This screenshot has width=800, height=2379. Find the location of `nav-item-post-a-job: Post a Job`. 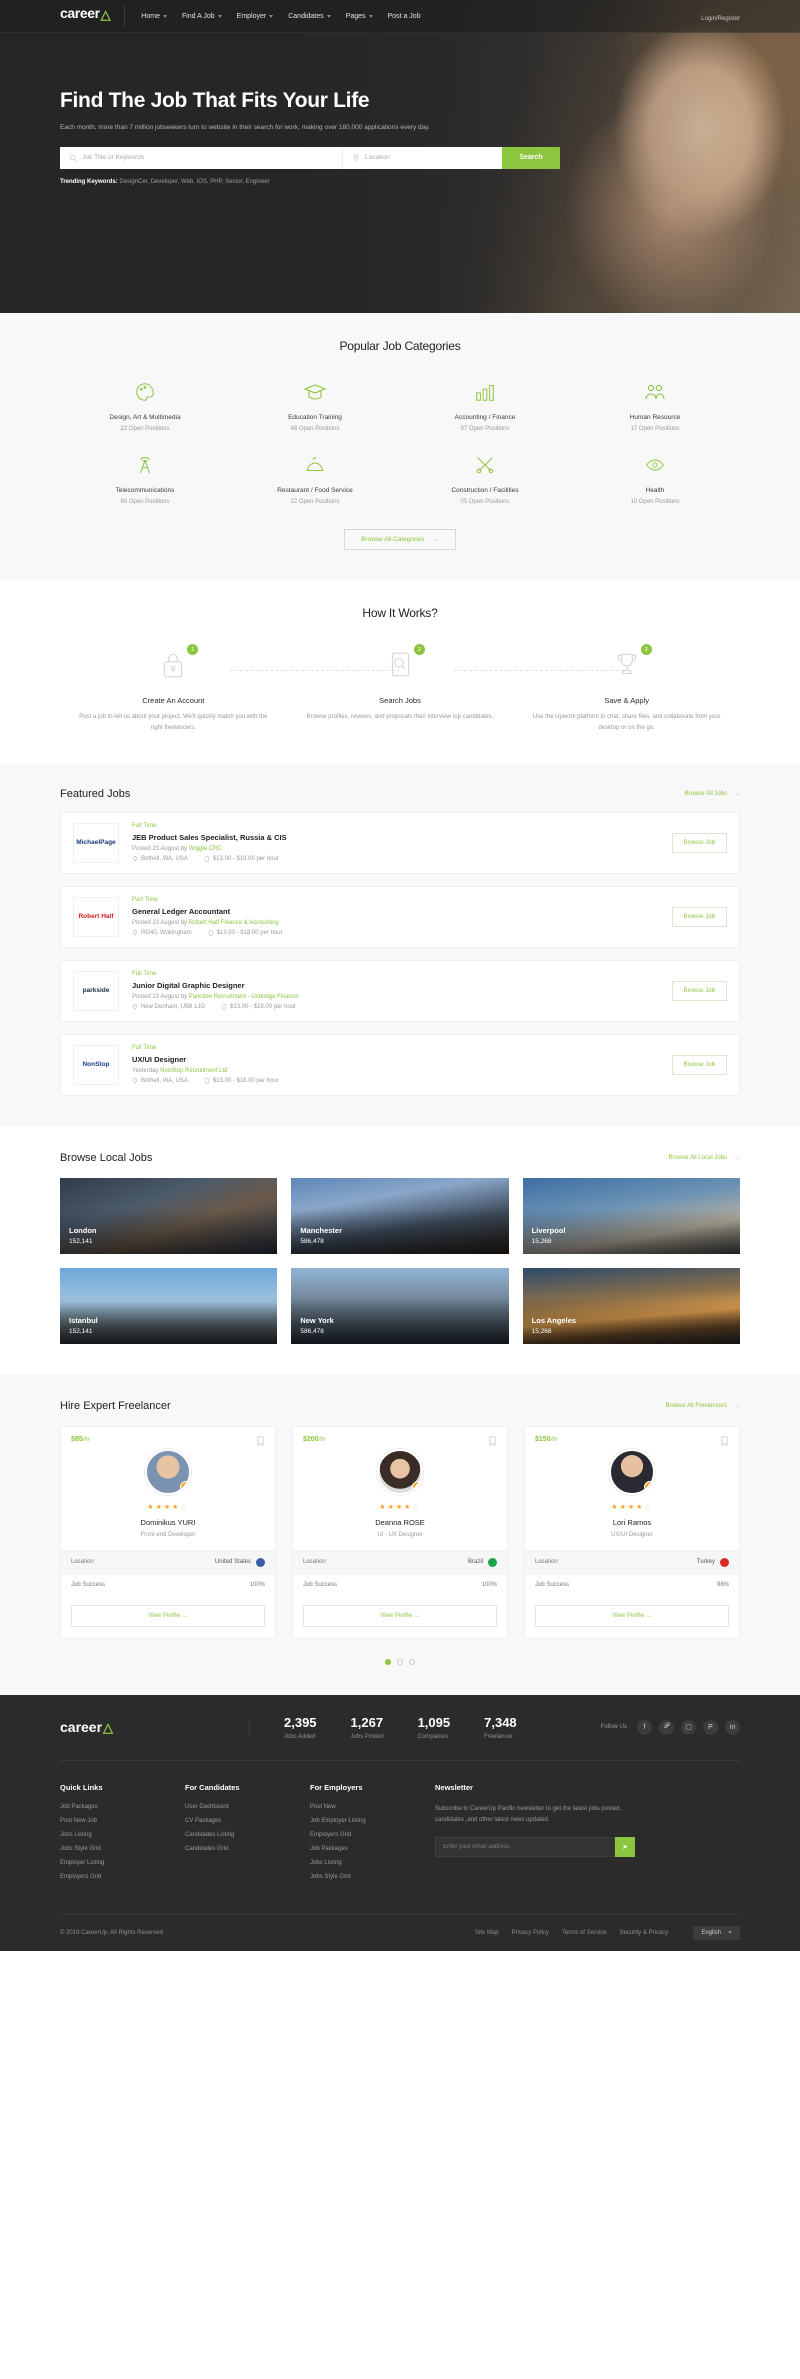

nav-item-post-a-job: Post a Job is located at coordinates (404, 16).